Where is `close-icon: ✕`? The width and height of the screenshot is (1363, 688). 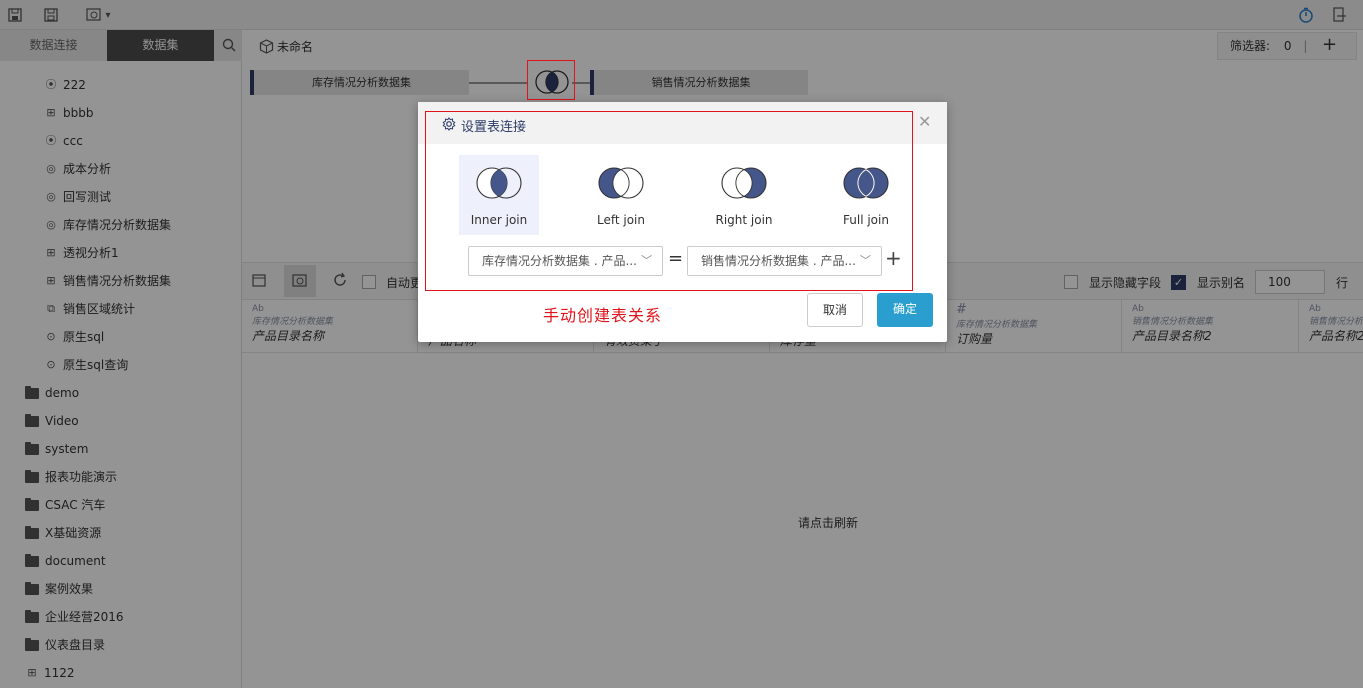
close-icon: ✕ is located at coordinates (924, 121).